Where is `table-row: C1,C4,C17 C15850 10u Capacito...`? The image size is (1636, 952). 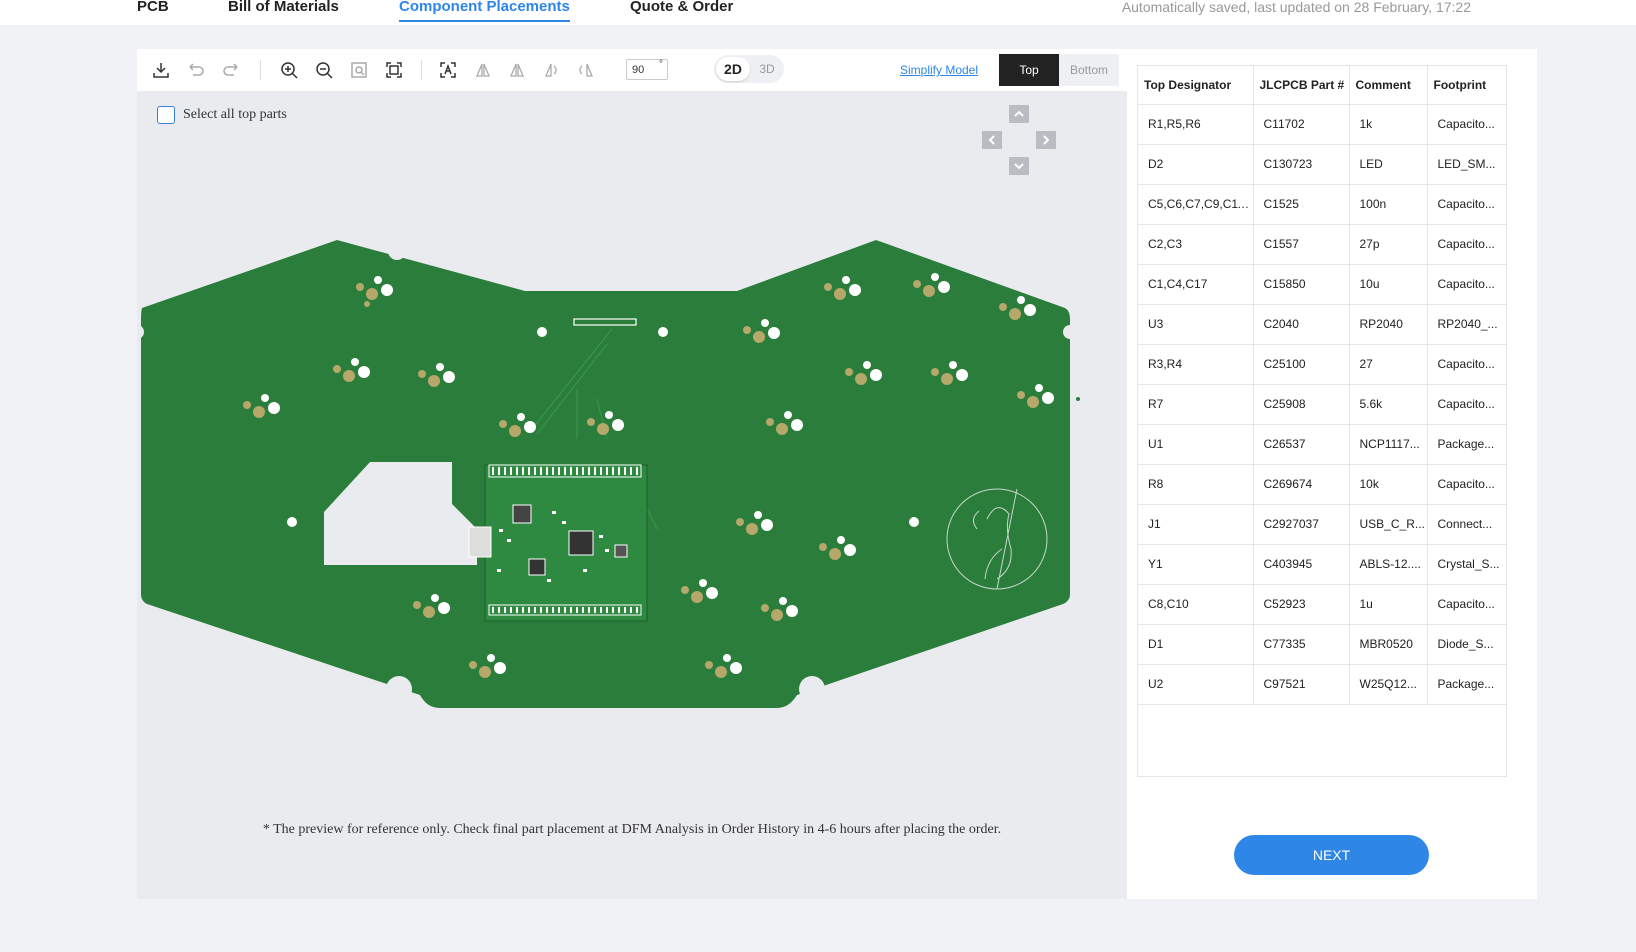
table-row: C1,C4,C17 C15850 10u Capacito... is located at coordinates (1322, 284).